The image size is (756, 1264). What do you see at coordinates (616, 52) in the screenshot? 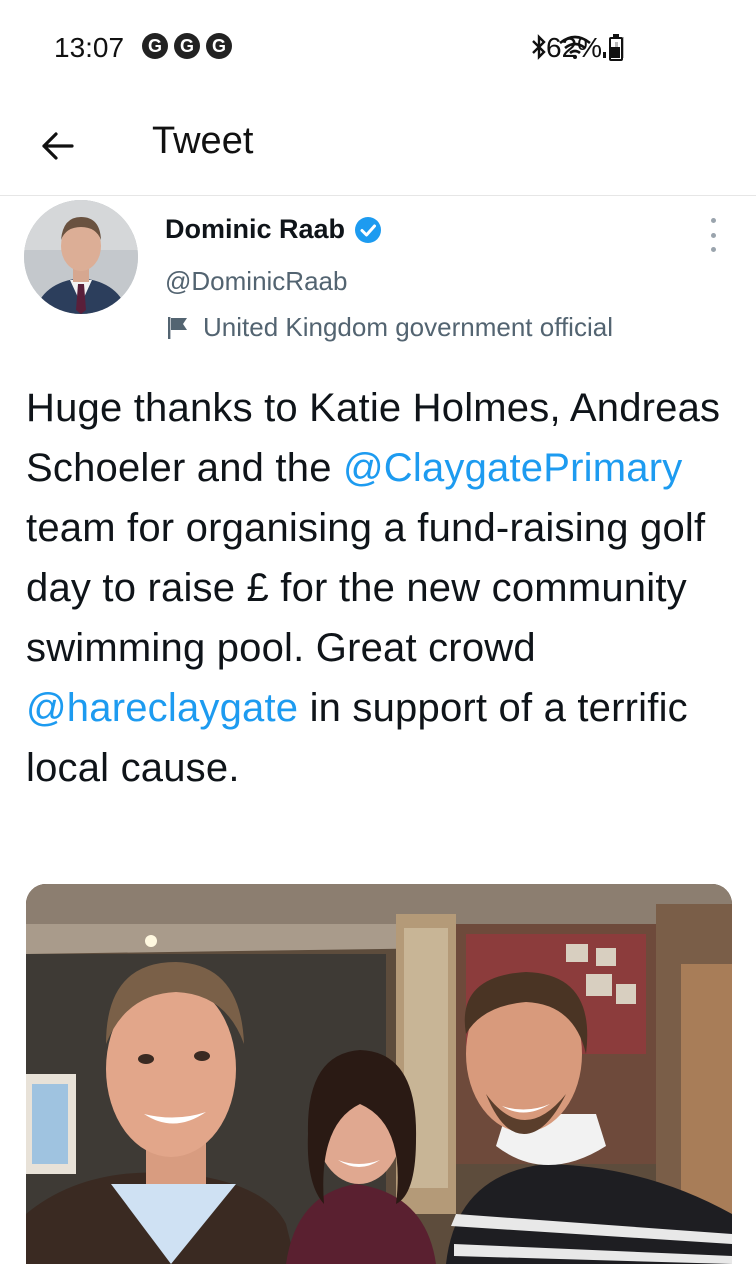
I see `battery-level-fill` at bounding box center [616, 52].